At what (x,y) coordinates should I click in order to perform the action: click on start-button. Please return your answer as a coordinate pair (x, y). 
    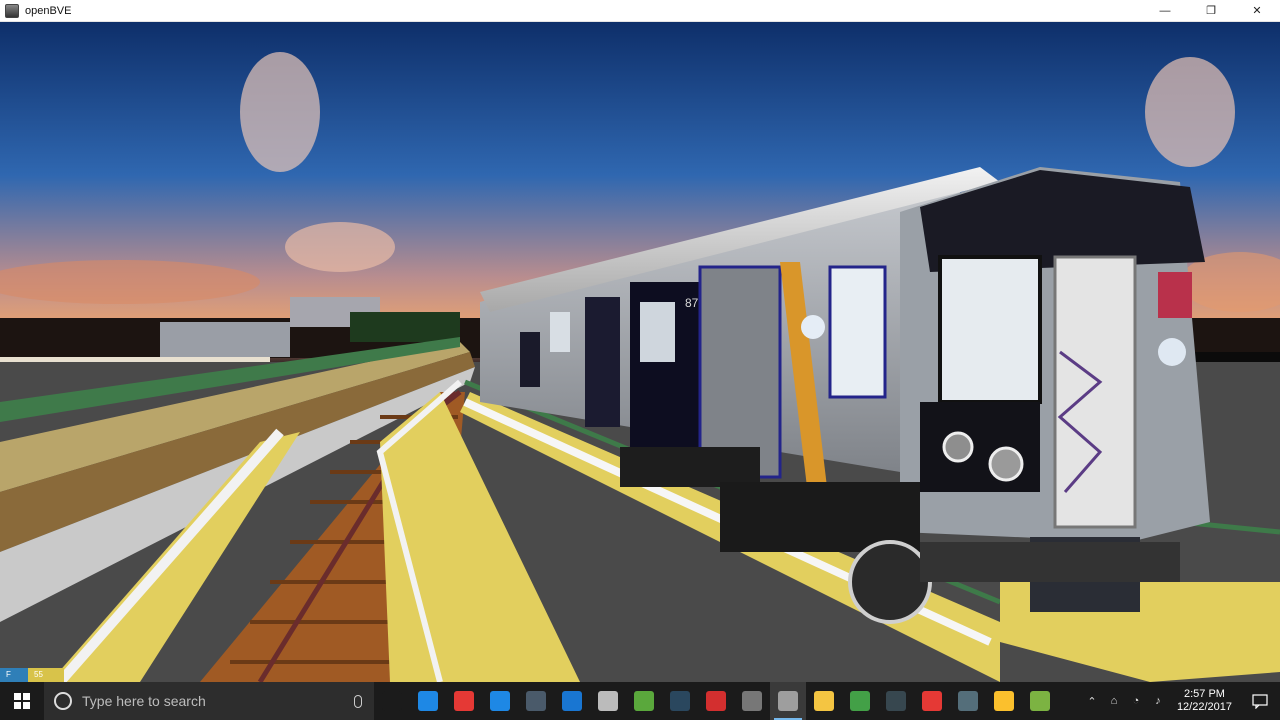
    Looking at the image, I should click on (22, 701).